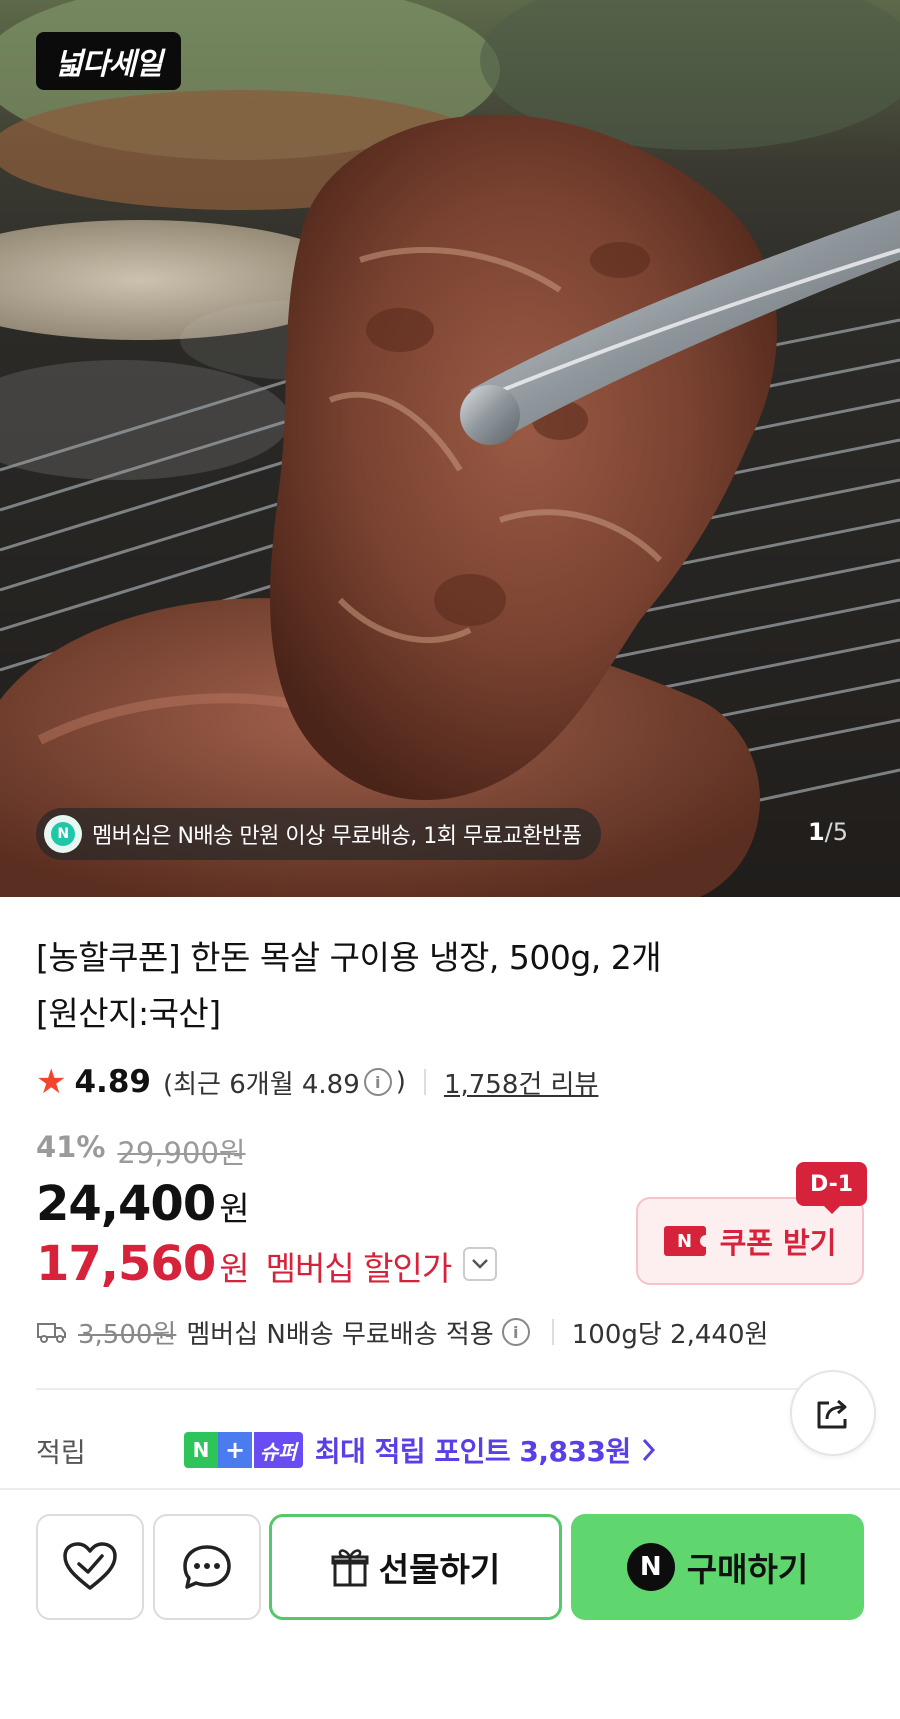 The height and width of the screenshot is (1719, 900). What do you see at coordinates (350, 1568) in the screenshot?
I see `gift-icon` at bounding box center [350, 1568].